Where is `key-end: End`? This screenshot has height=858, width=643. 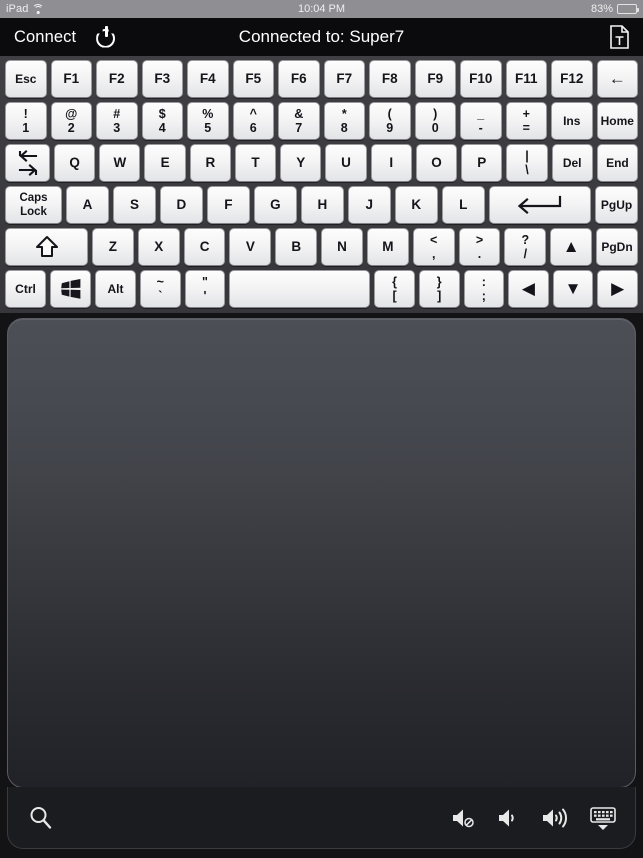 key-end: End is located at coordinates (617, 163).